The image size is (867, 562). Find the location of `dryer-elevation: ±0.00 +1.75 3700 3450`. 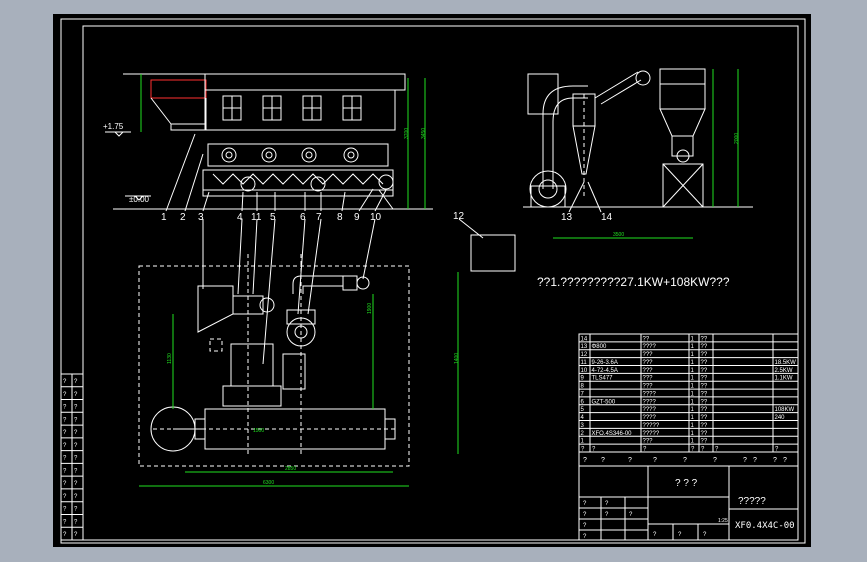

dryer-elevation: ±0.00 +1.75 3700 3450 is located at coordinates (268, 141).